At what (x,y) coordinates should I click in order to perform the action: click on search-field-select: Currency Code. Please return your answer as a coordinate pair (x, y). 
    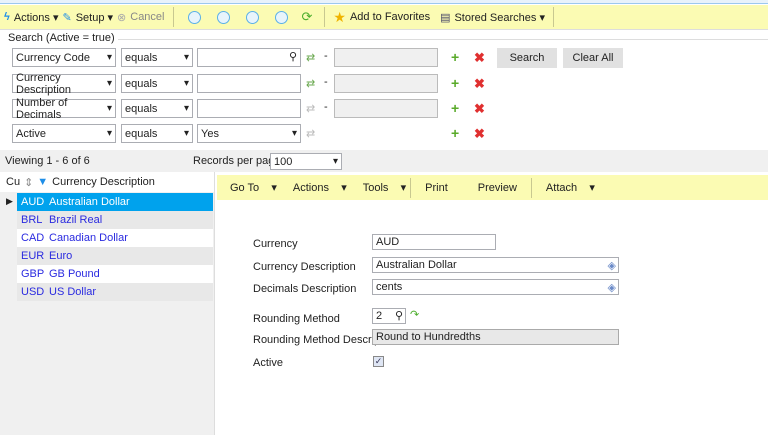
    Looking at the image, I should click on (64, 57).